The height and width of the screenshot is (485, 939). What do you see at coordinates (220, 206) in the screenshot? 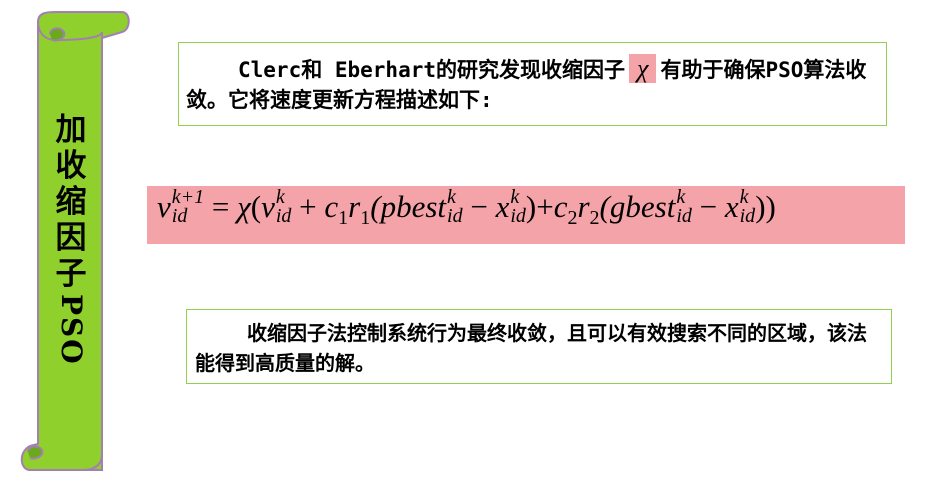
I see `formula-equals: =` at bounding box center [220, 206].